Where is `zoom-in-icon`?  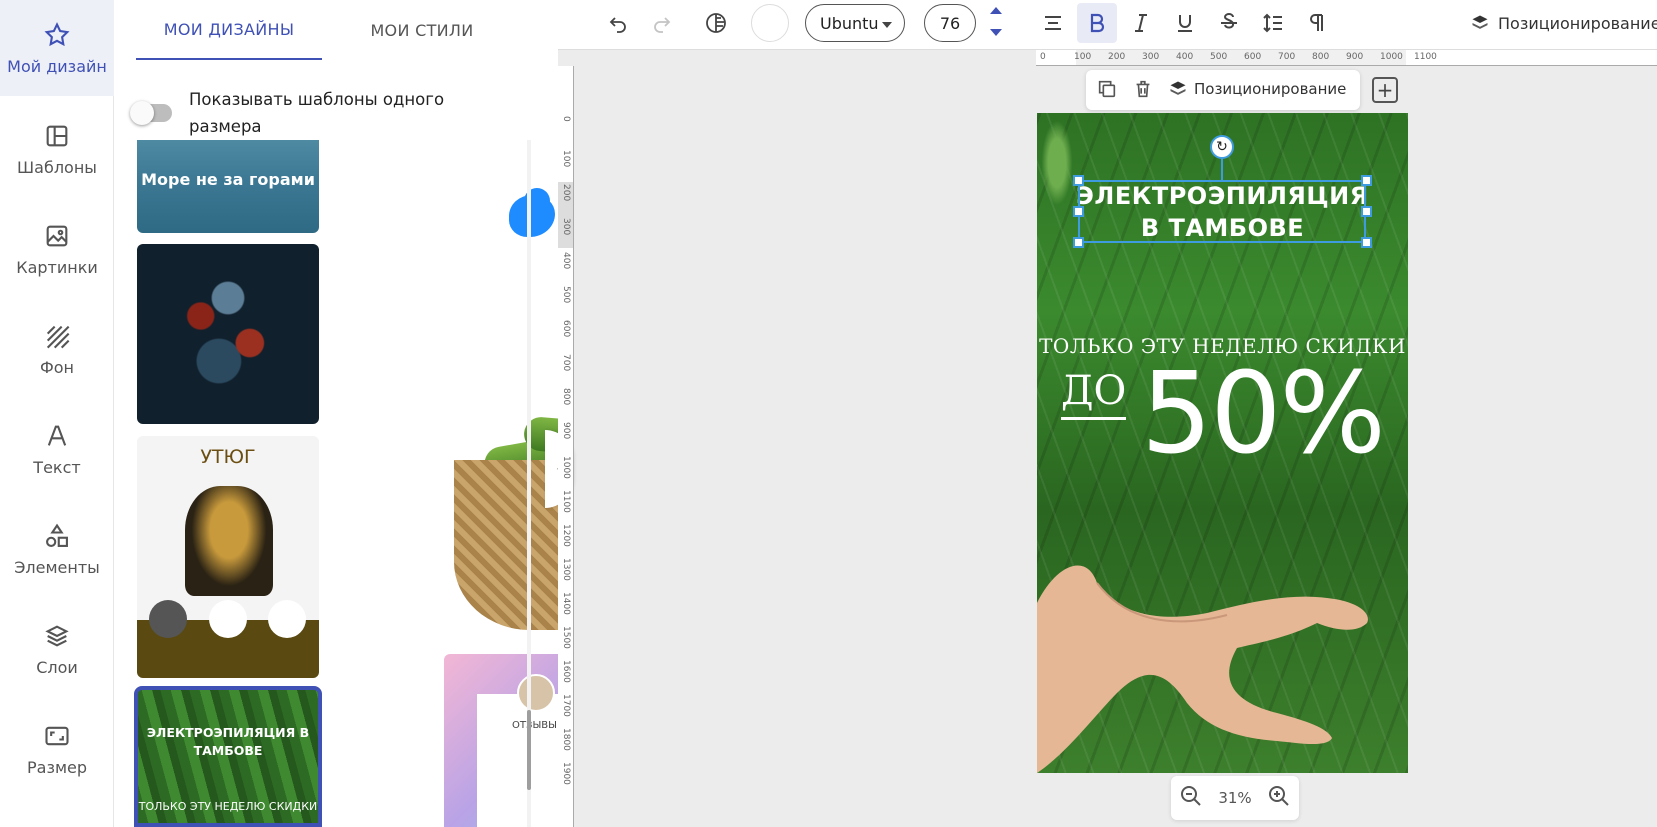 zoom-in-icon is located at coordinates (1279, 796).